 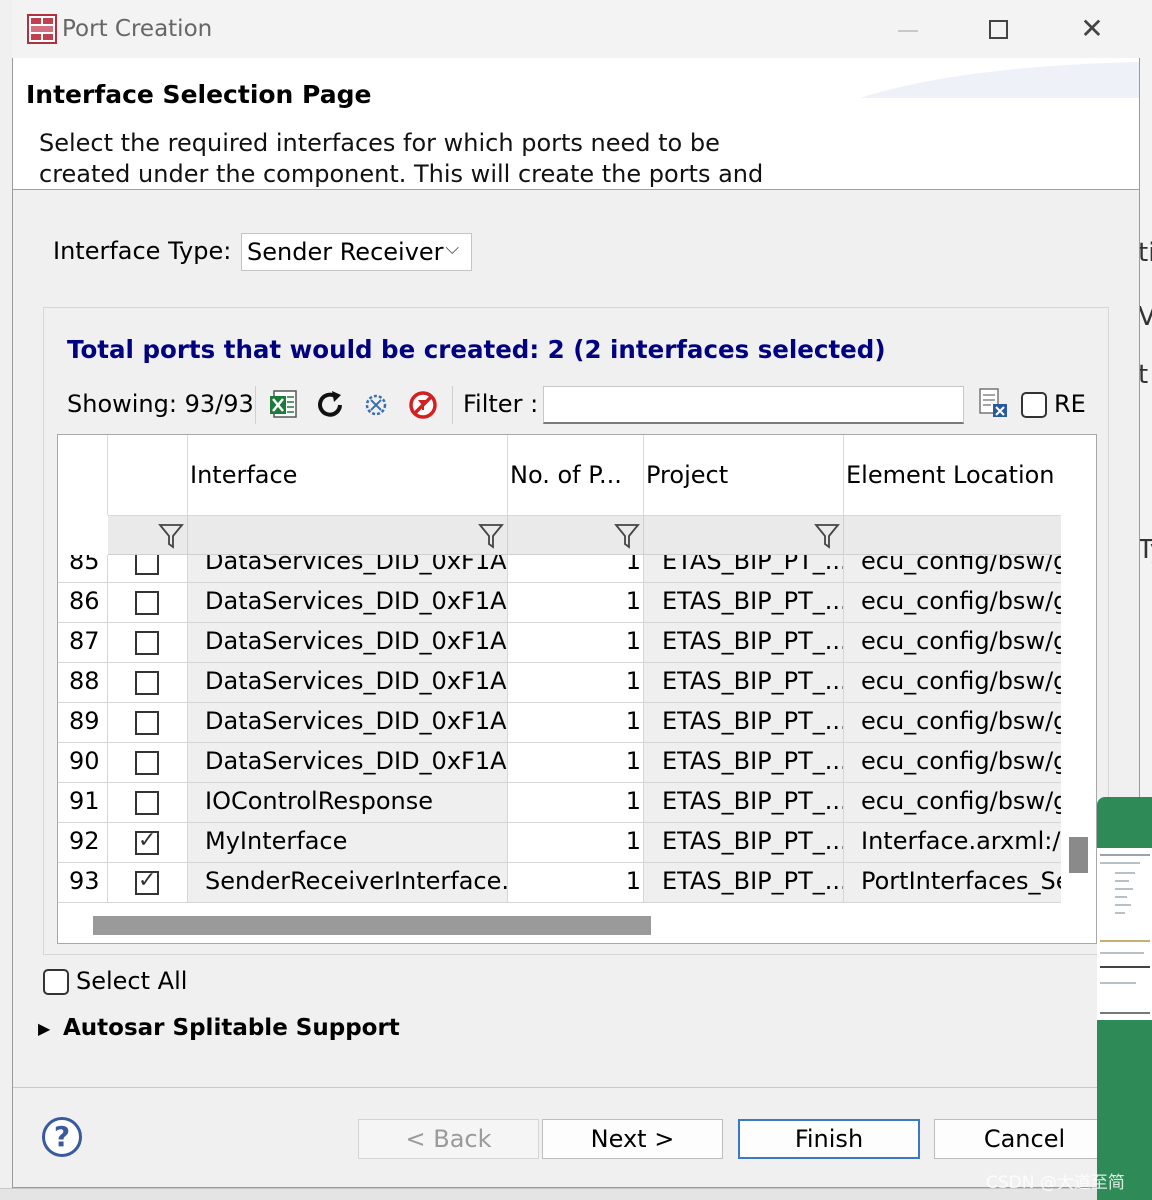 What do you see at coordinates (345, 252) in the screenshot?
I see `interface-type-value: Sender Receiver` at bounding box center [345, 252].